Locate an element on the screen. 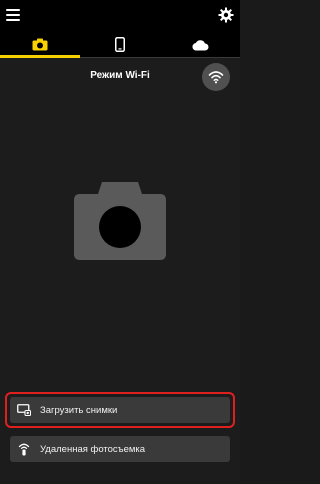  upload-icon is located at coordinates (24, 410).